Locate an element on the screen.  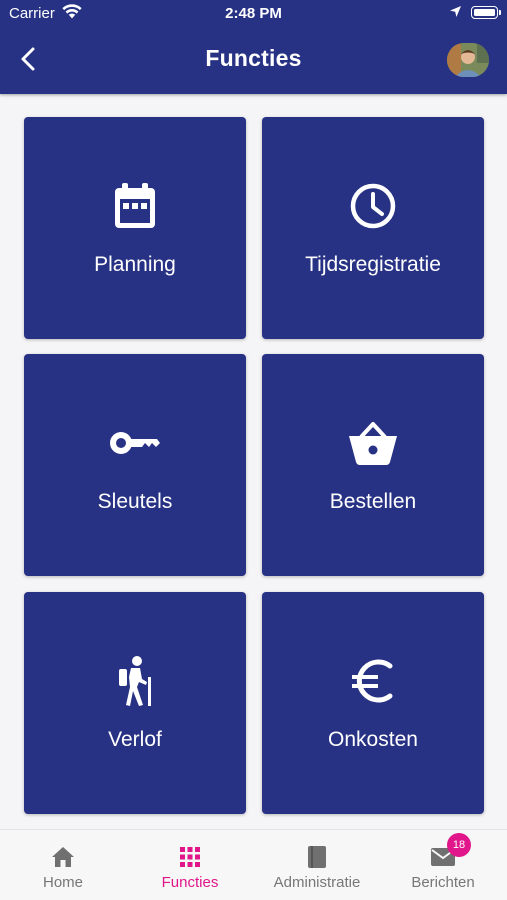
tab-administratie: Administratie is located at coordinates (317, 865).